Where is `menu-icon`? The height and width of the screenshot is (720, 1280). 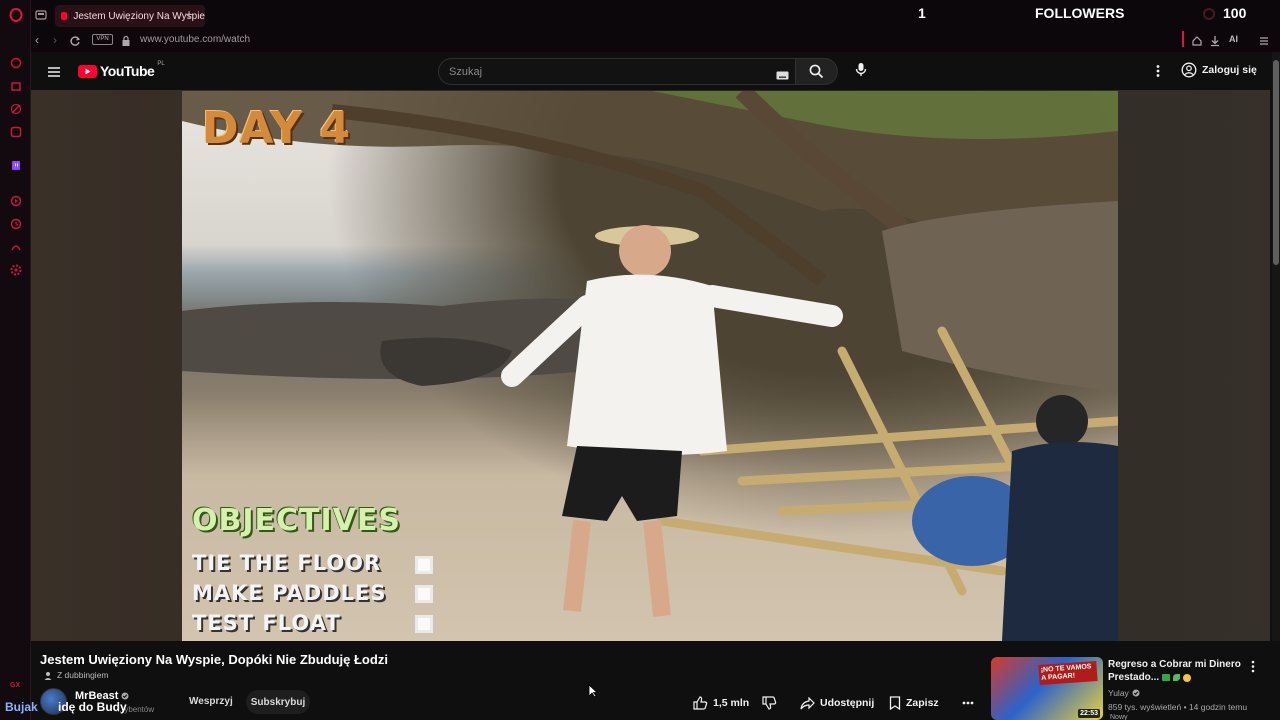
menu-icon is located at coordinates (54, 74).